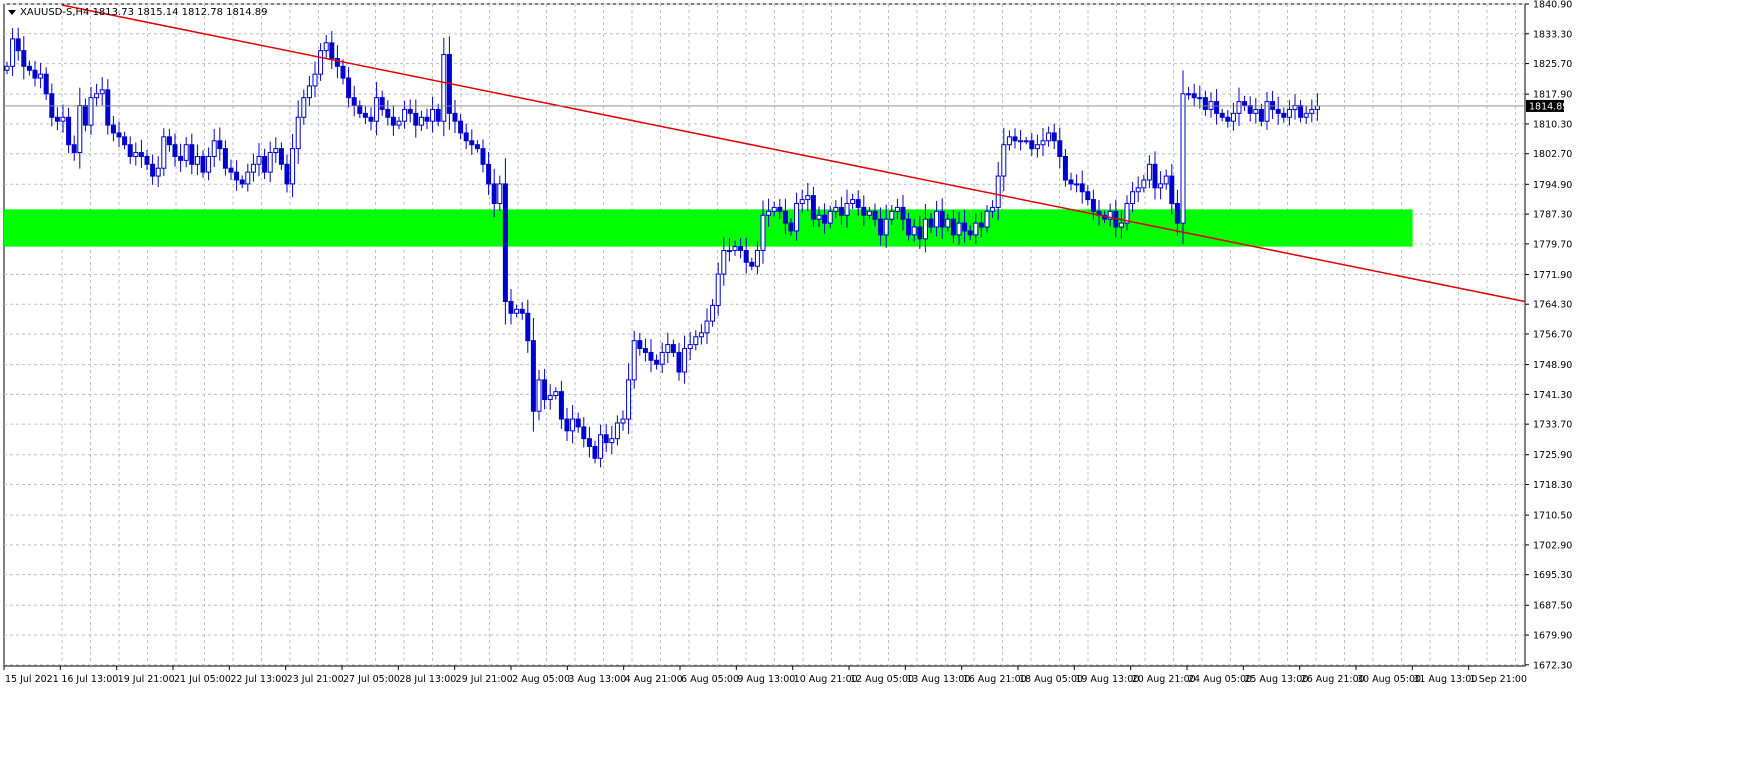  What do you see at coordinates (938, 679) in the screenshot?
I see `time-label: 13 Aug 13:00` at bounding box center [938, 679].